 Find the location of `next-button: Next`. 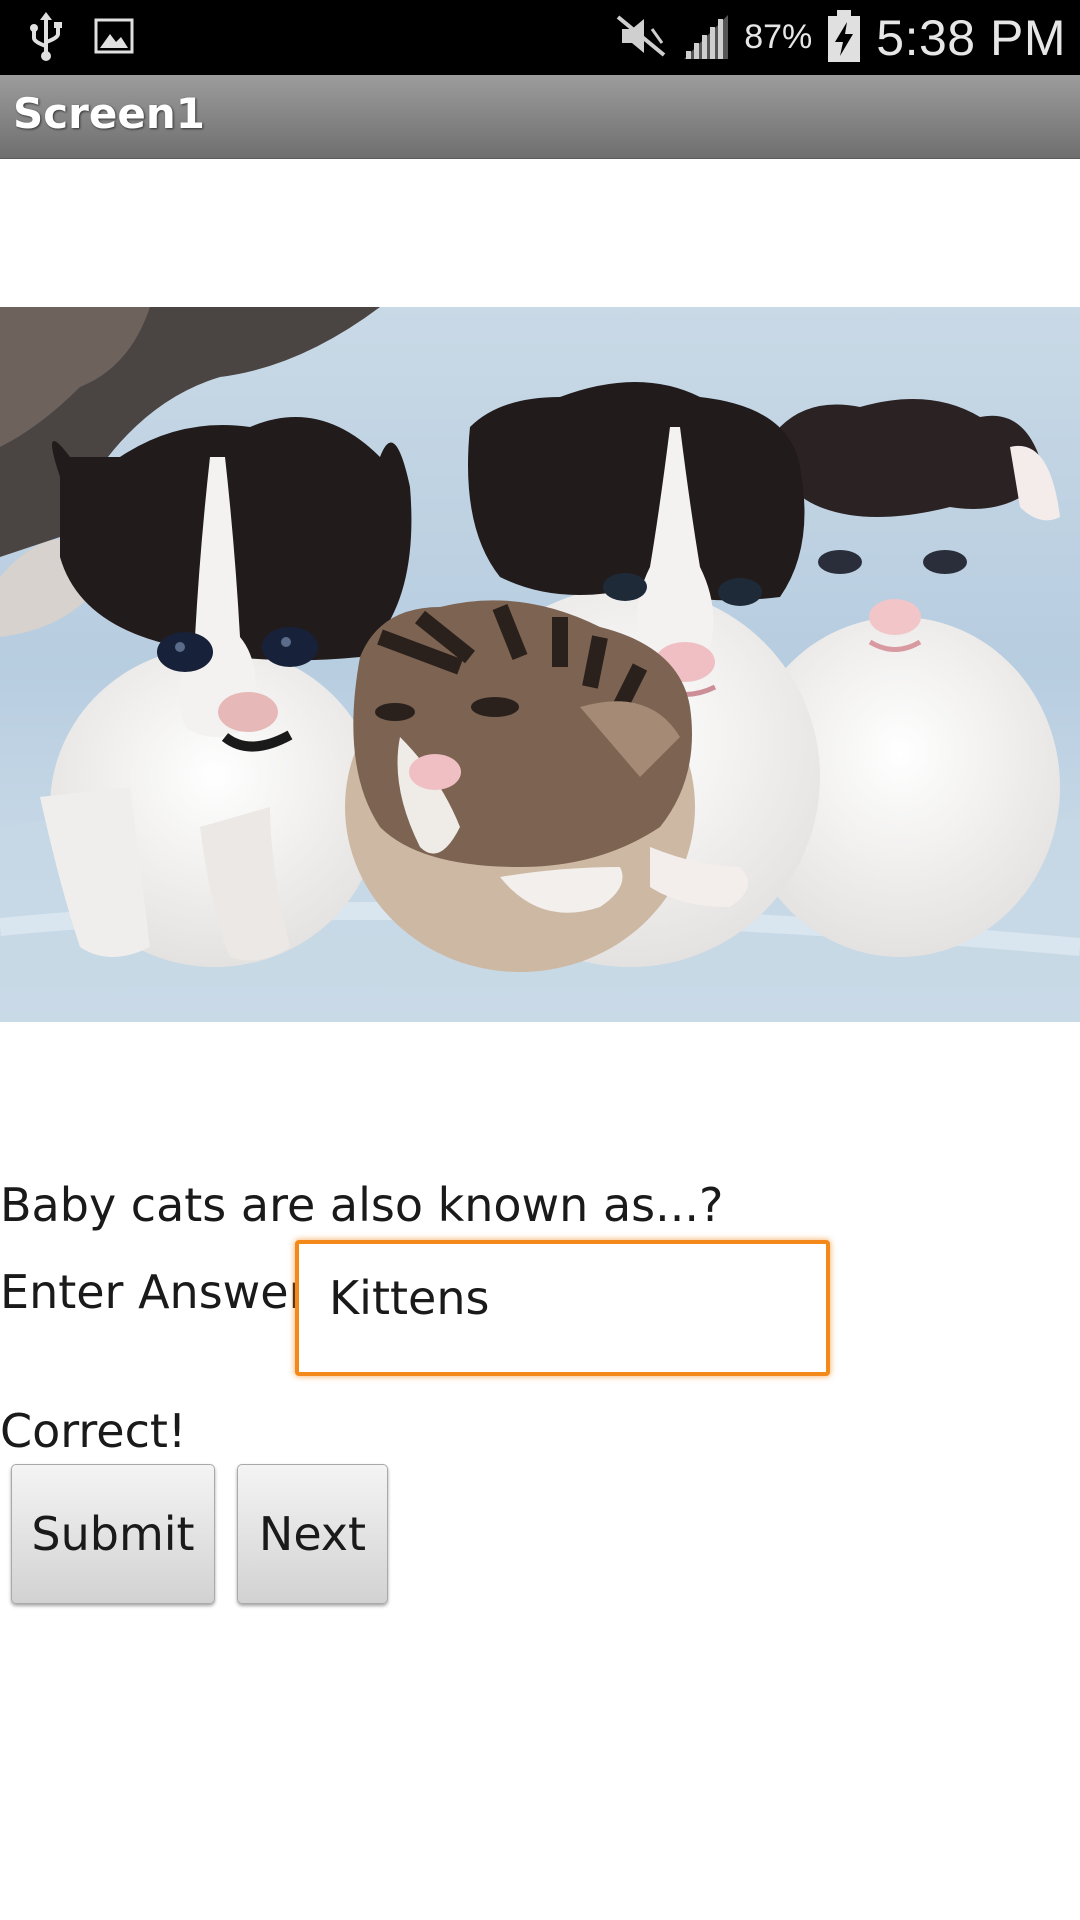

next-button: Next is located at coordinates (312, 1534).